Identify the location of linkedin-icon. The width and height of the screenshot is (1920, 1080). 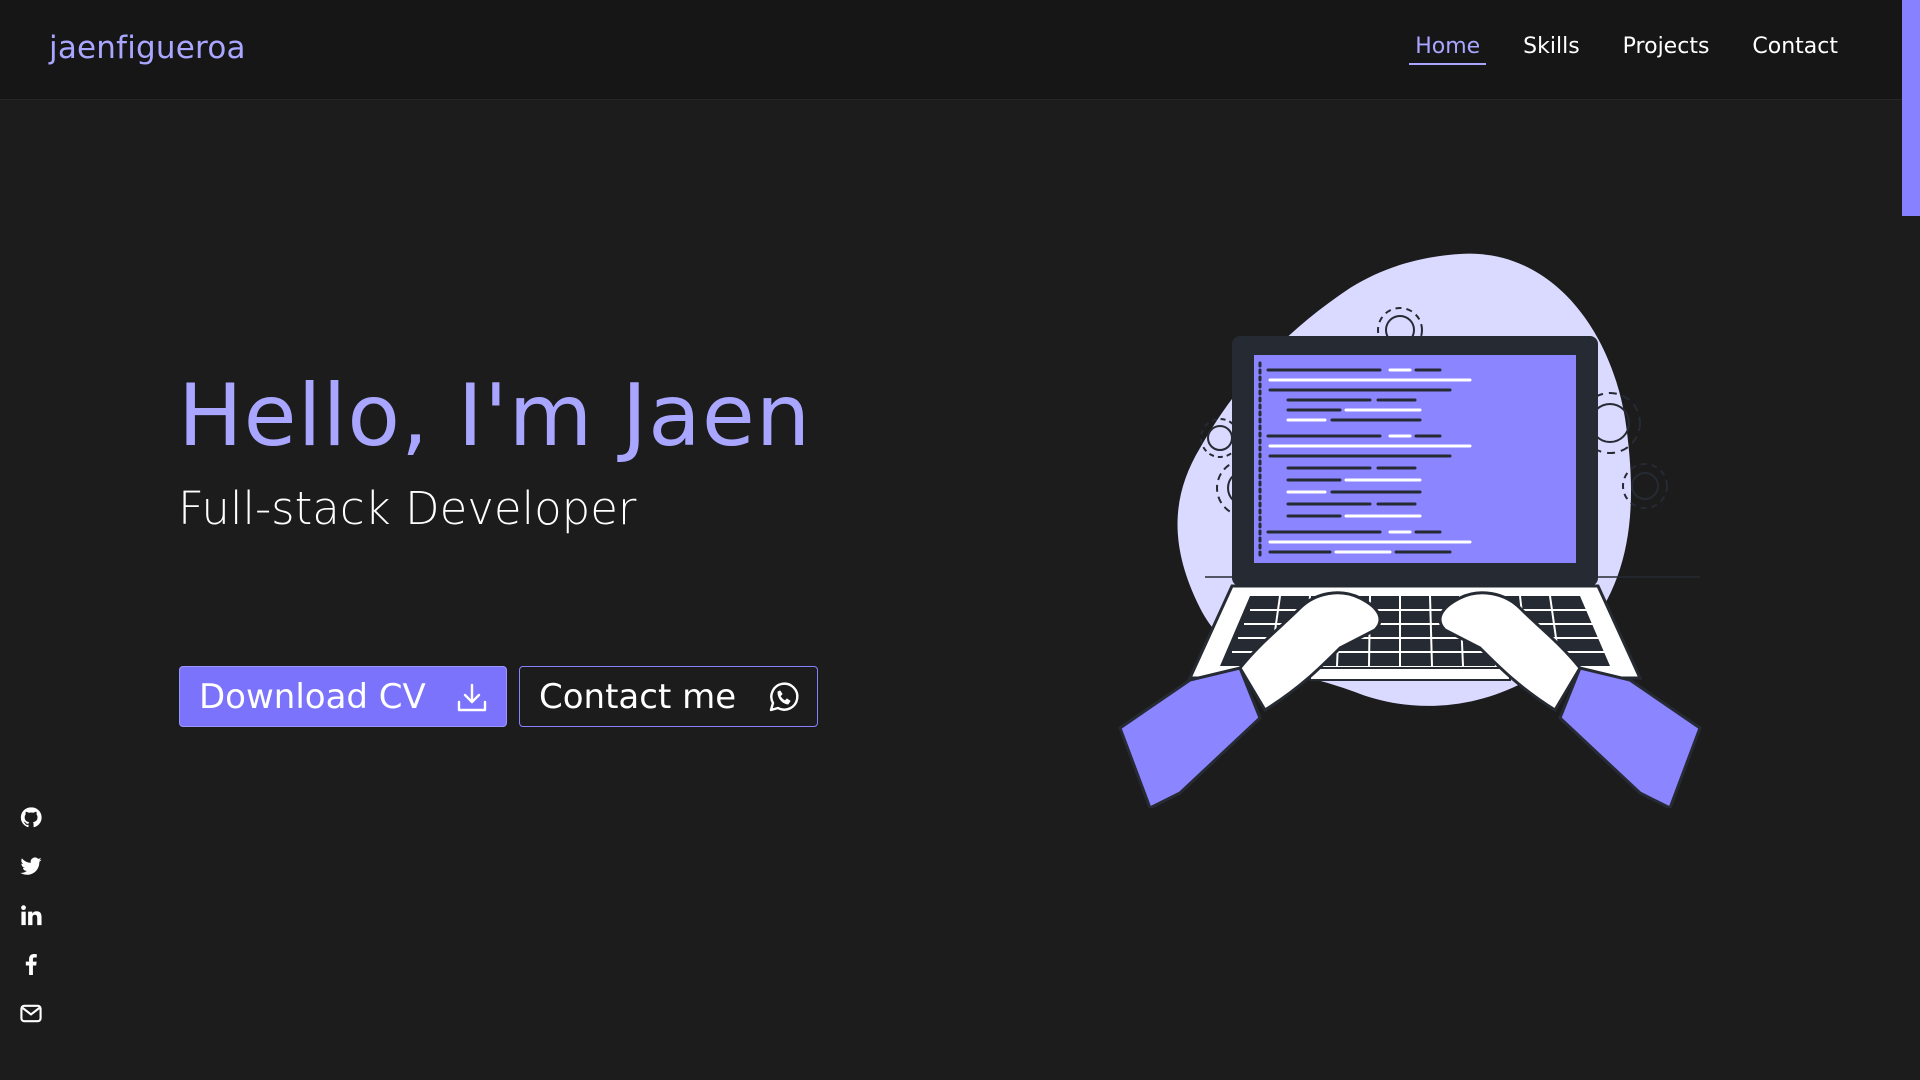
(31, 915).